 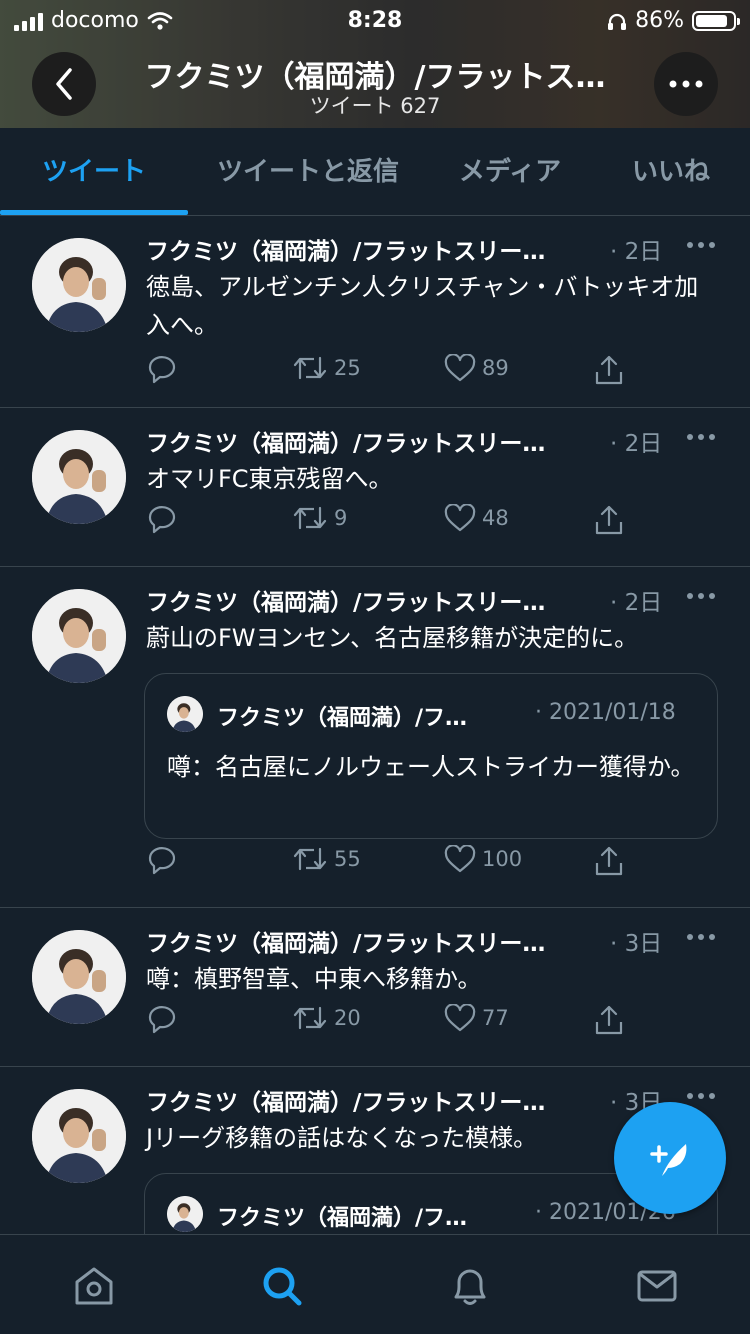 What do you see at coordinates (426, 865) in the screenshot?
I see `tweet-actions: 55 100` at bounding box center [426, 865].